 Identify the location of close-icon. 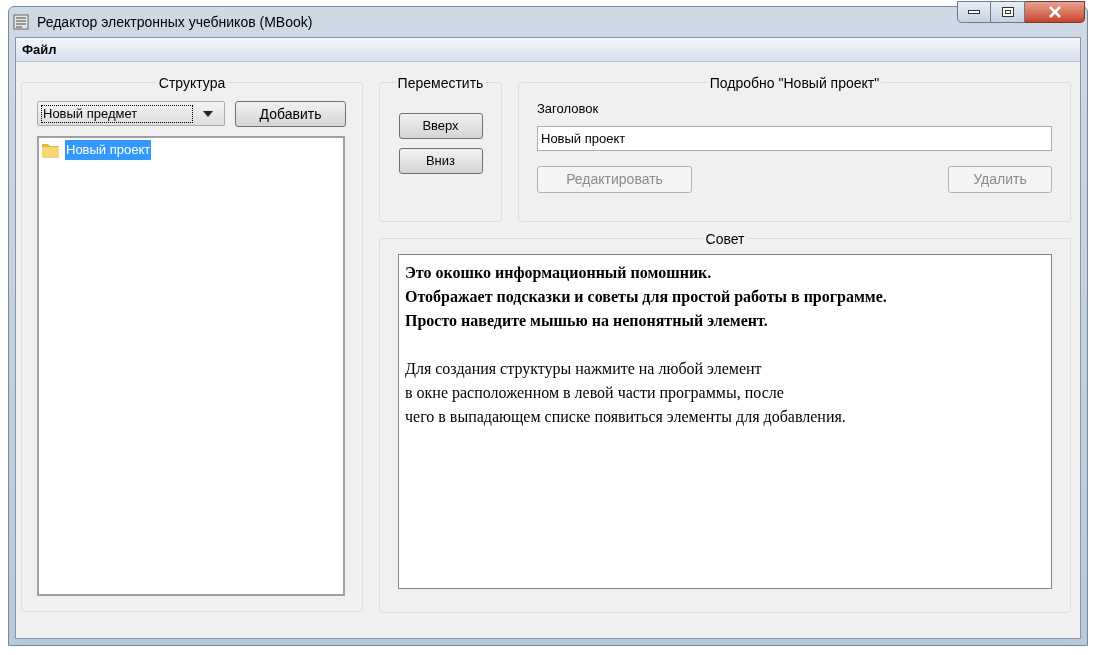
(1054, 12).